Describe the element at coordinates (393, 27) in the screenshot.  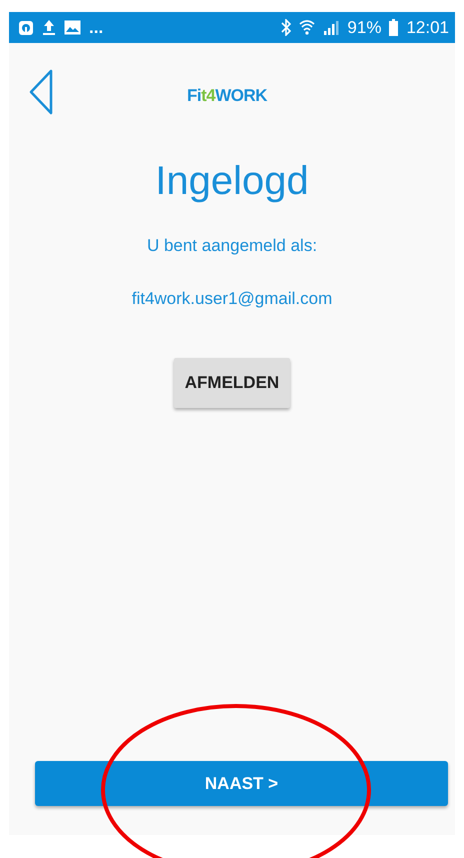
I see `battery-icon` at that location.